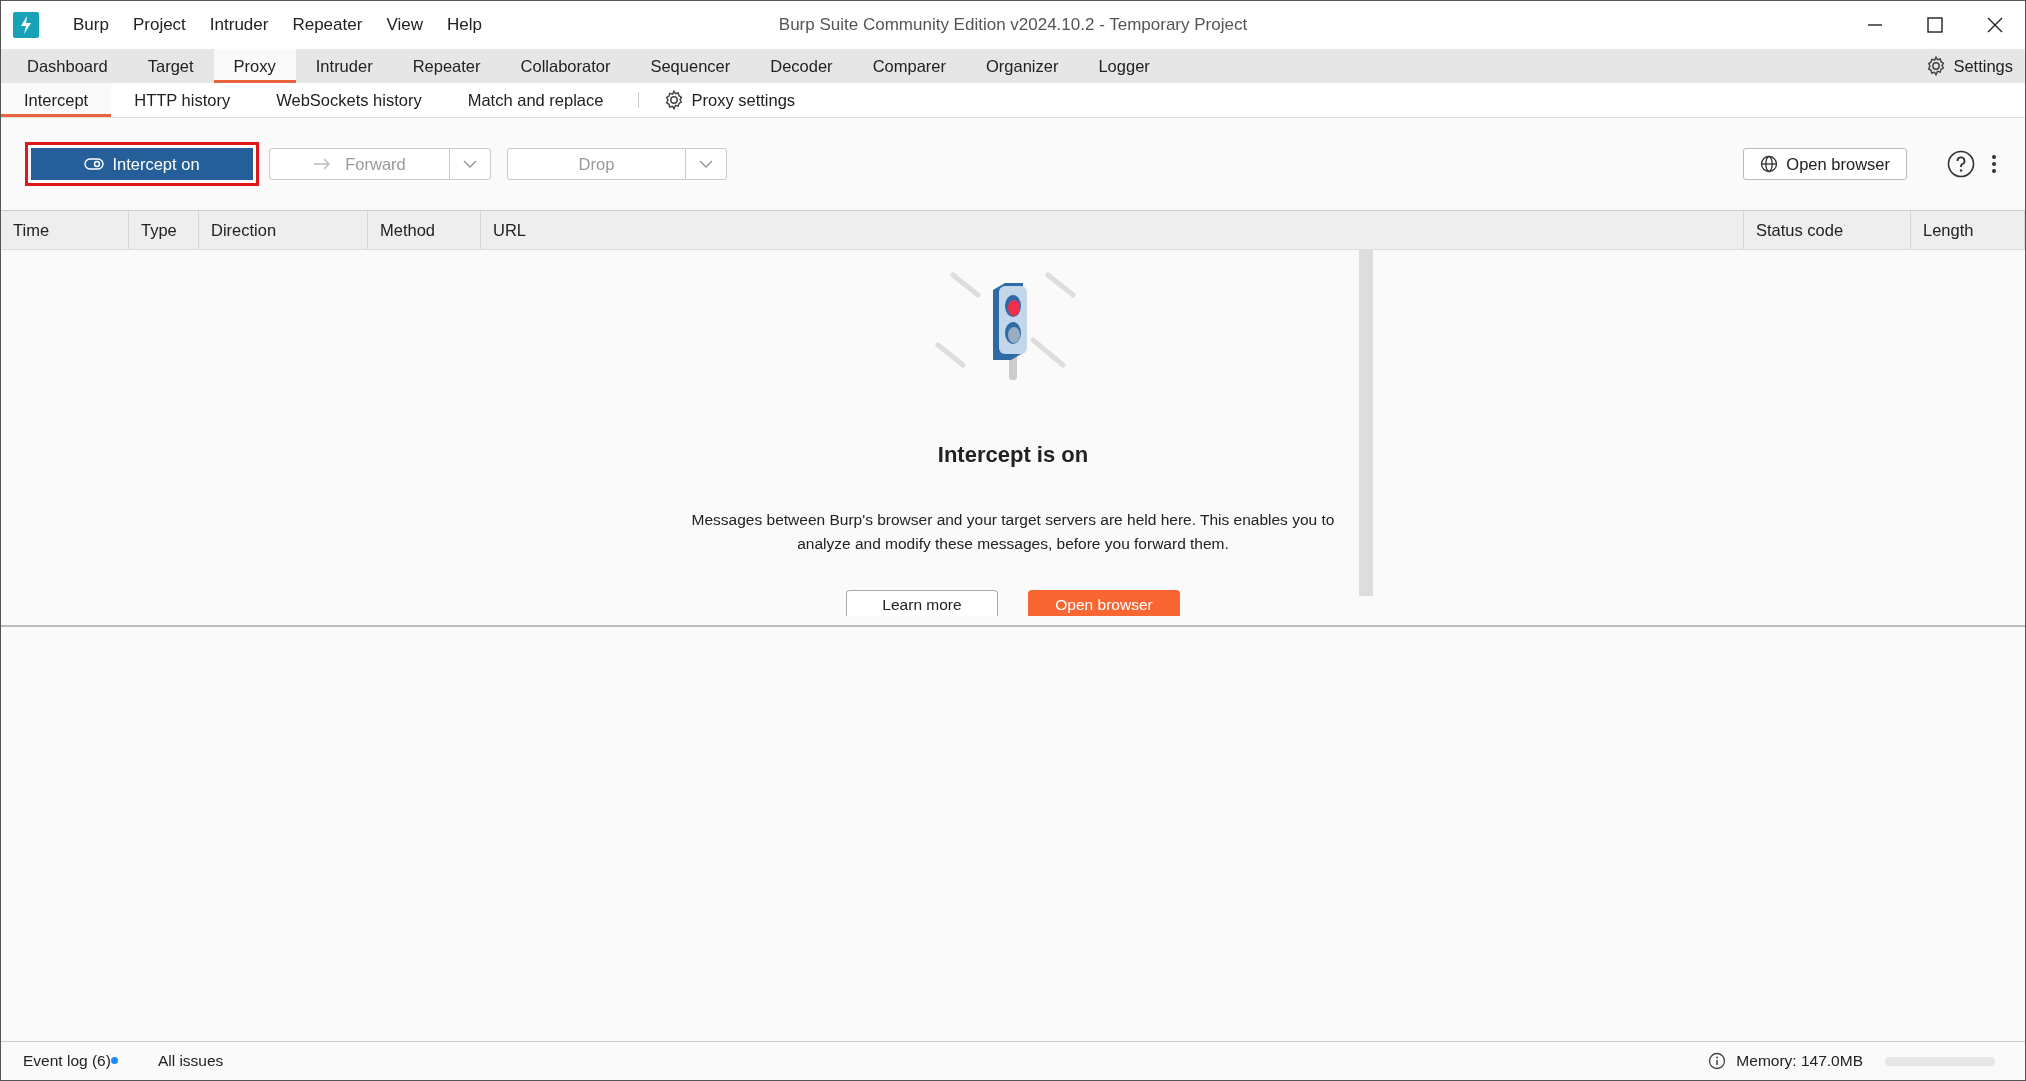  Describe the element at coordinates (164, 230) in the screenshot. I see `column-header: Type` at that location.